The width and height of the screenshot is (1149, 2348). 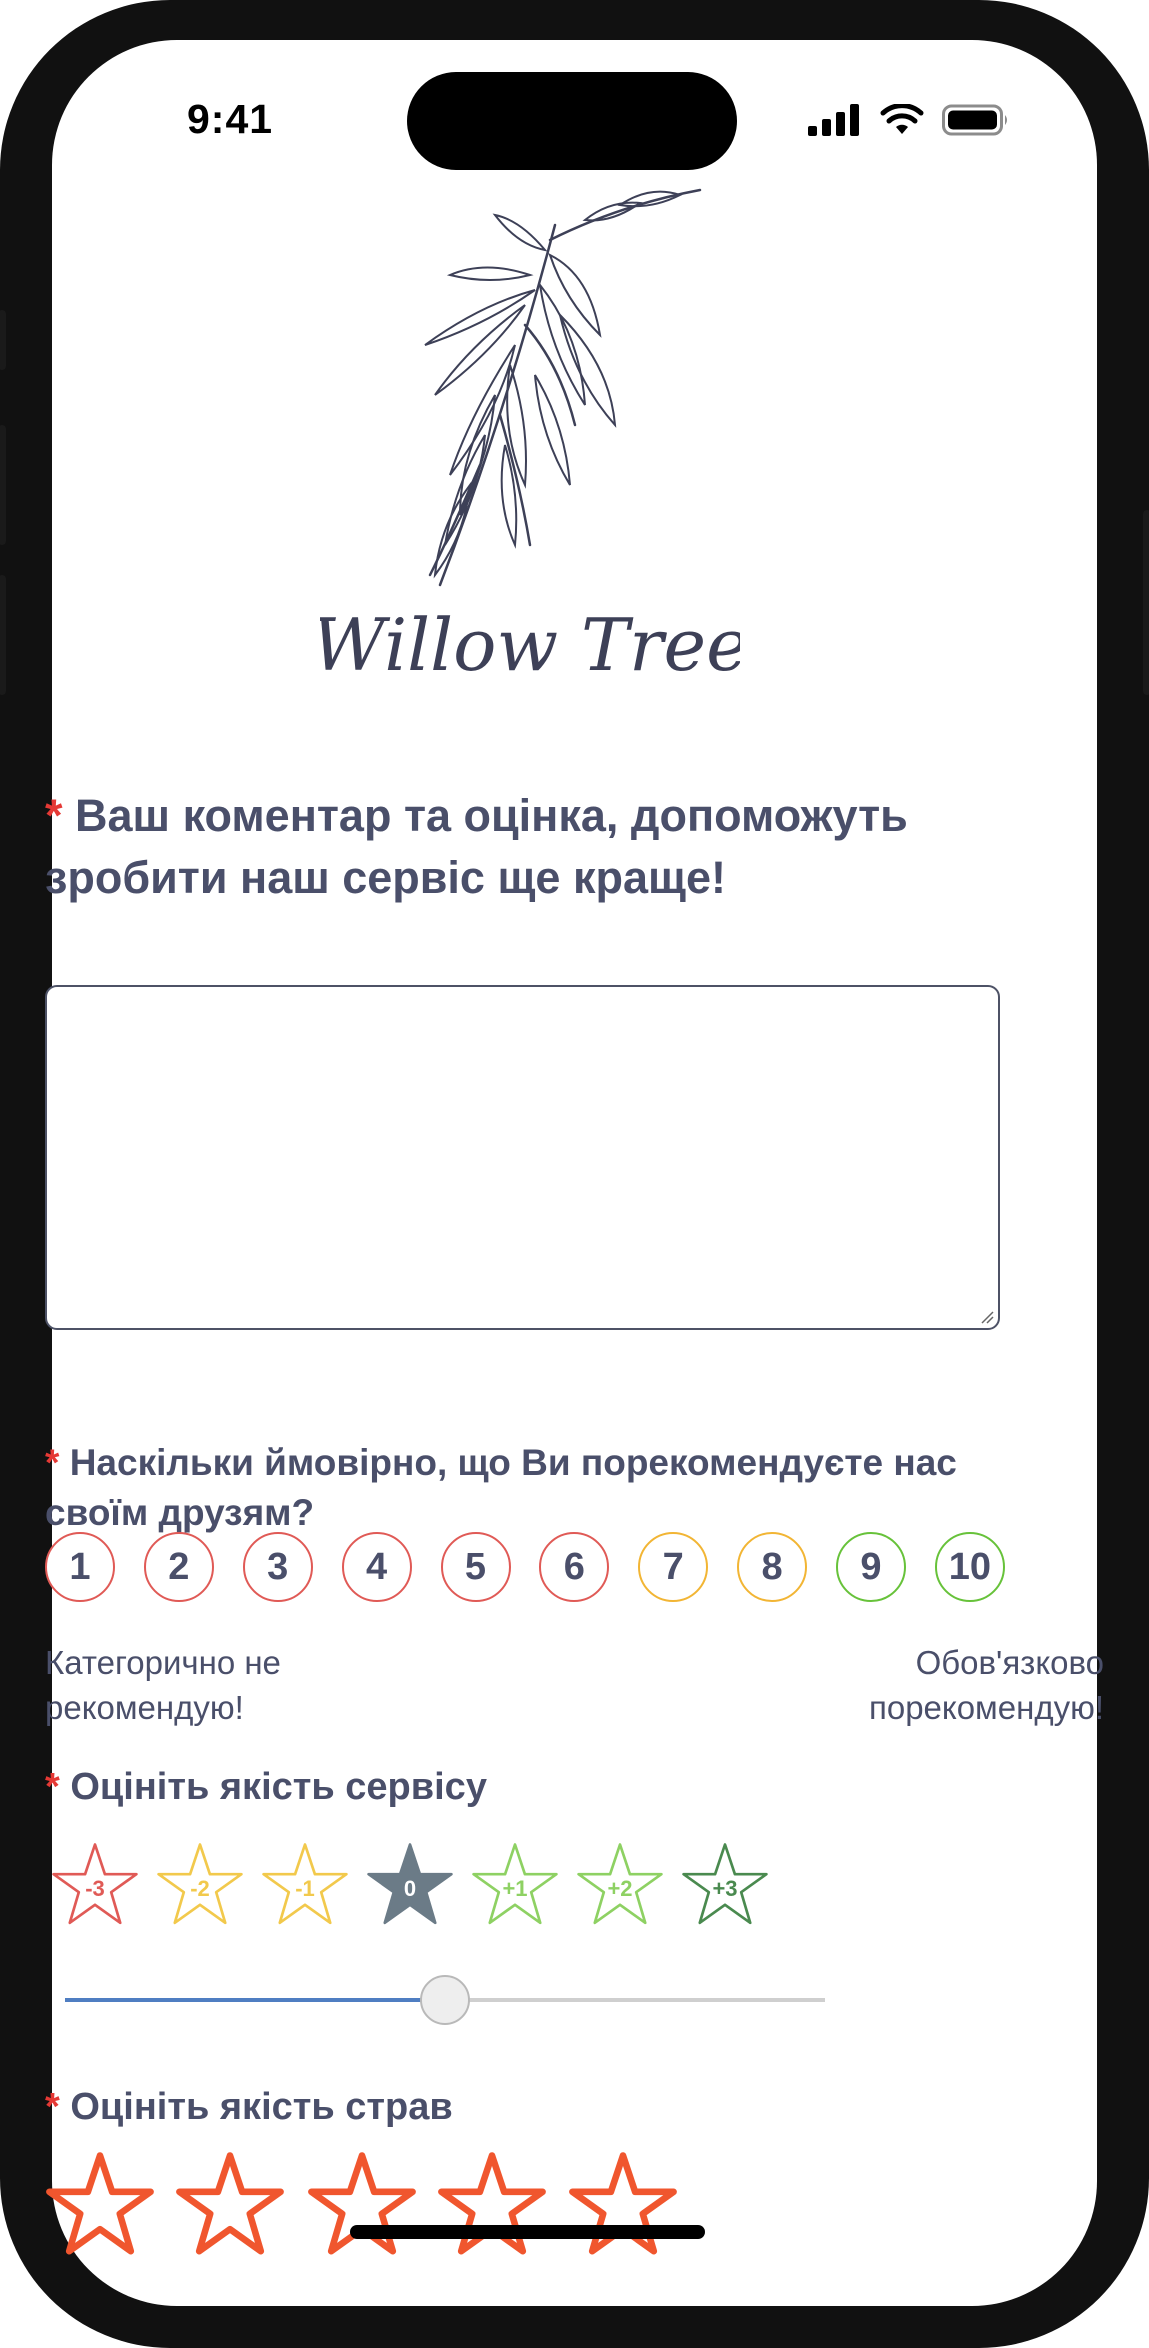 I want to click on power-button, so click(x=1146, y=602).